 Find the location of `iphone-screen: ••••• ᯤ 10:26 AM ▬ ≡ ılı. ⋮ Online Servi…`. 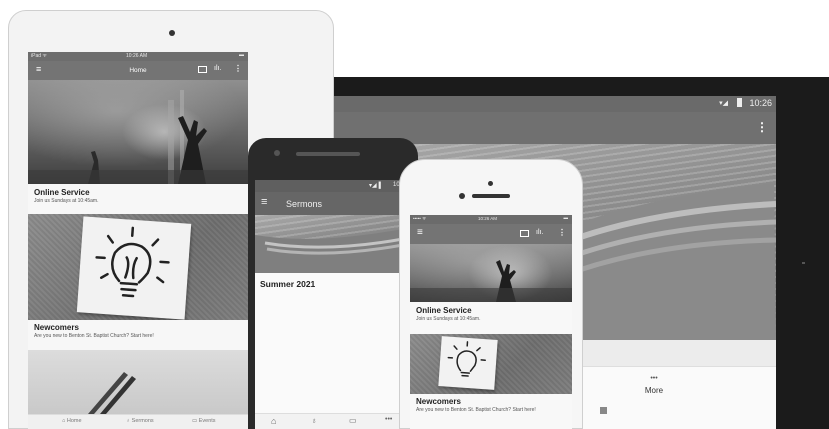

iphone-screen: ••••• ᯤ 10:26 AM ▬ ≡ ılı. ⋮ Online Servi… is located at coordinates (491, 322).